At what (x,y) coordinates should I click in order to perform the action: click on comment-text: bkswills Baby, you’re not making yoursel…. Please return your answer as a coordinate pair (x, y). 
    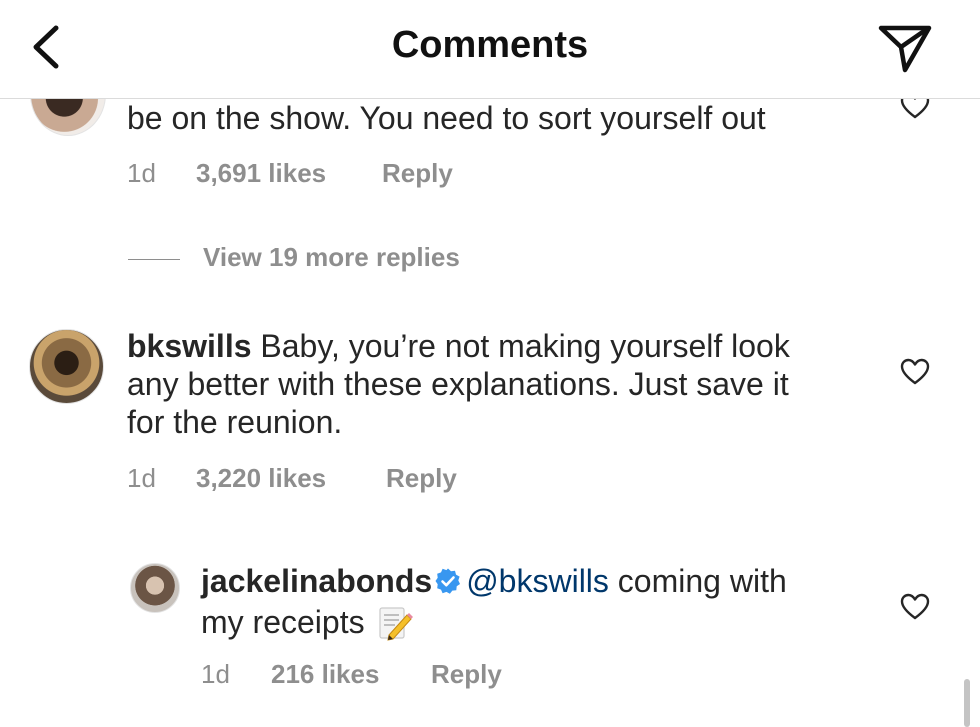
    Looking at the image, I should click on (507, 384).